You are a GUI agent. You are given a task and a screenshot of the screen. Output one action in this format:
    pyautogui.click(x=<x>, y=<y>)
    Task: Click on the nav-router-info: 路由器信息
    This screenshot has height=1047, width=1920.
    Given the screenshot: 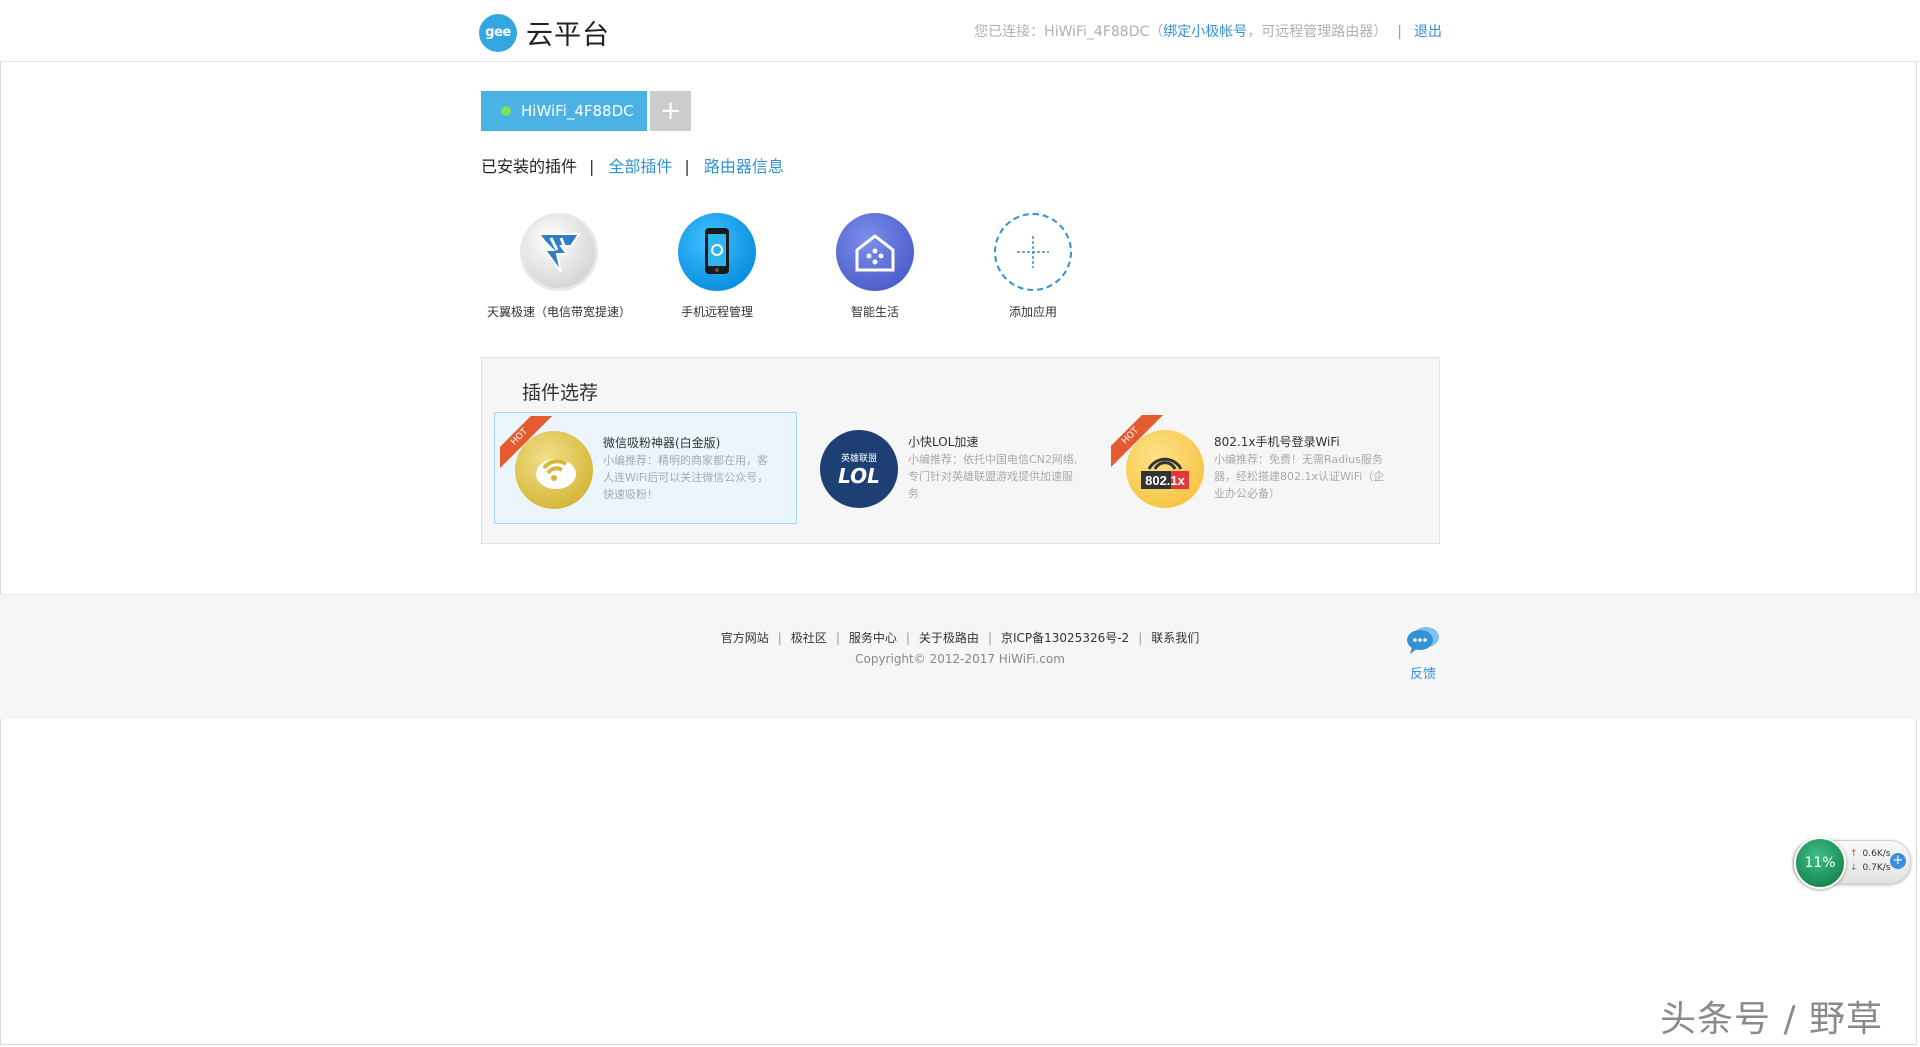 What is the action you would take?
    pyautogui.click(x=744, y=165)
    